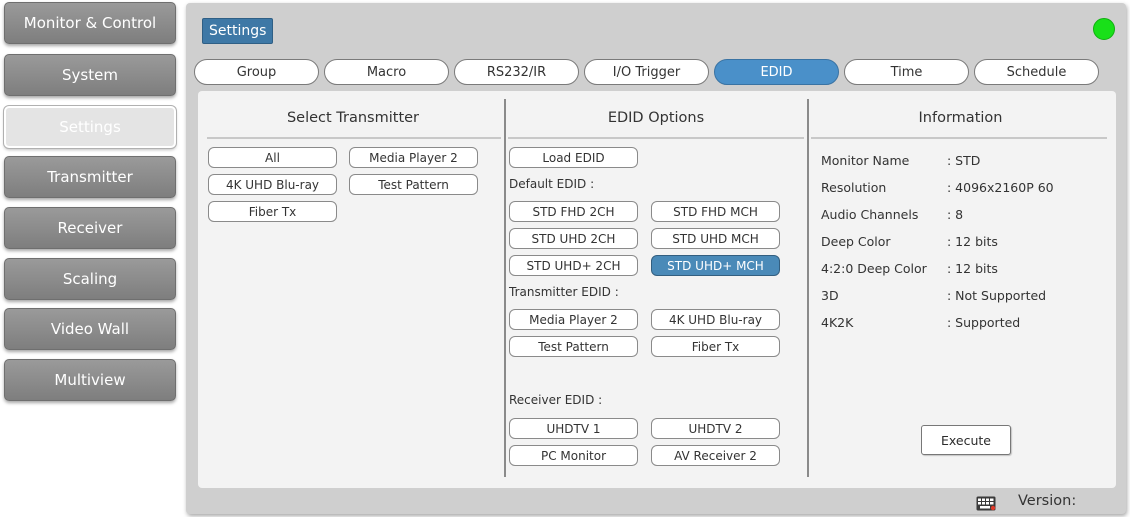  I want to click on tab-rs232-ir: RS232/IR, so click(516, 72).